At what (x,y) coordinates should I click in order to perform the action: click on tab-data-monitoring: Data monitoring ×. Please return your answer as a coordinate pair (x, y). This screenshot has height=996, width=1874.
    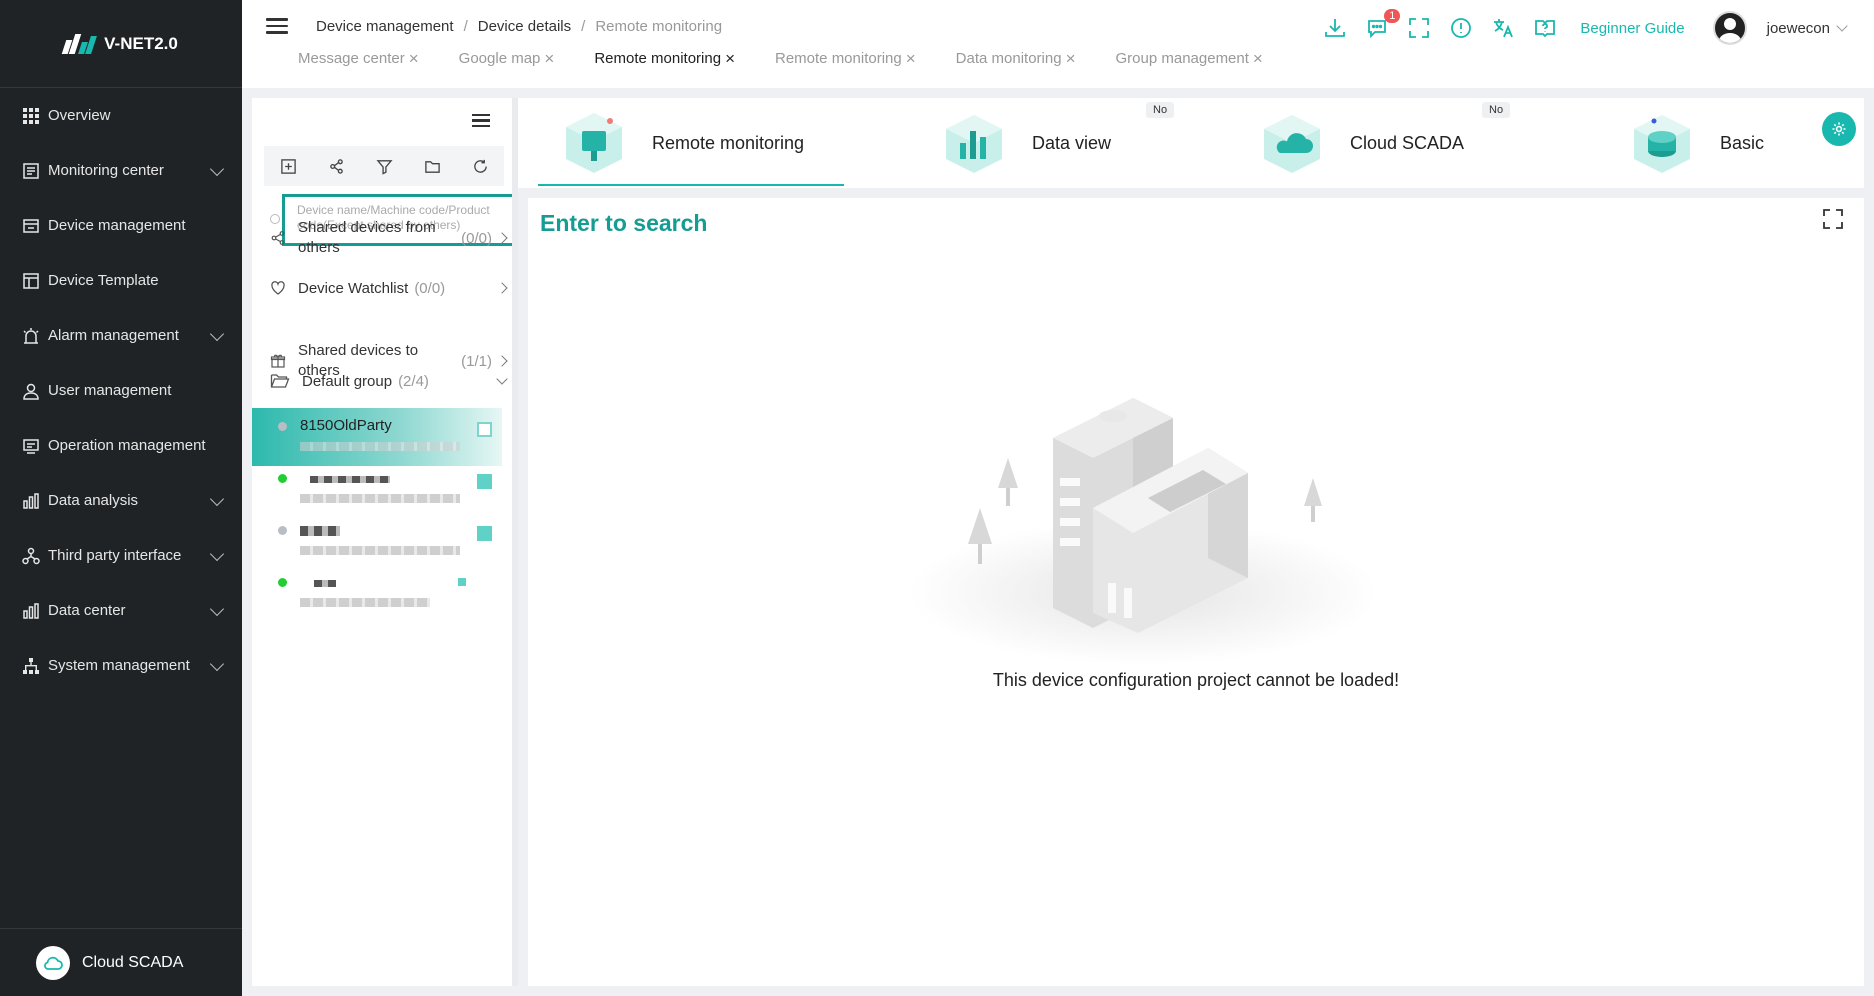
    Looking at the image, I should click on (1016, 58).